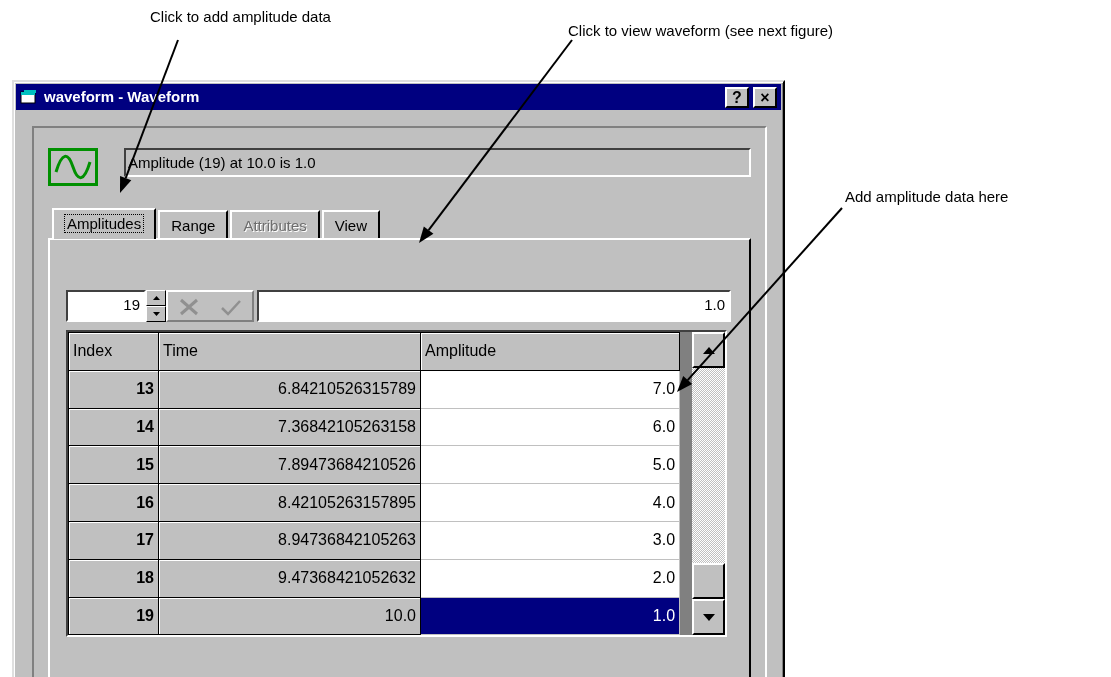  I want to click on spin-up-button, so click(156, 298).